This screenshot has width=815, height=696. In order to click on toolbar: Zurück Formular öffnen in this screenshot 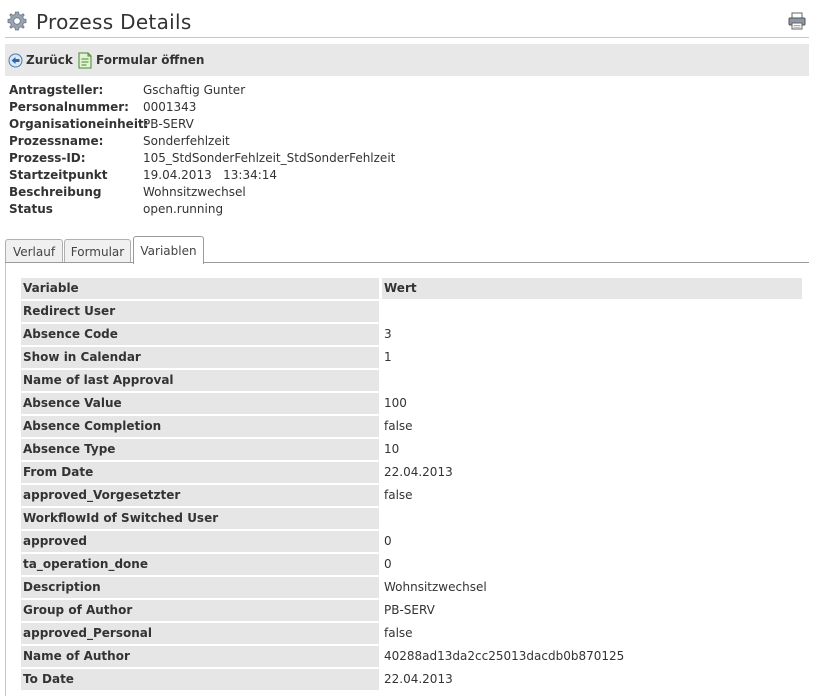, I will do `click(407, 60)`.